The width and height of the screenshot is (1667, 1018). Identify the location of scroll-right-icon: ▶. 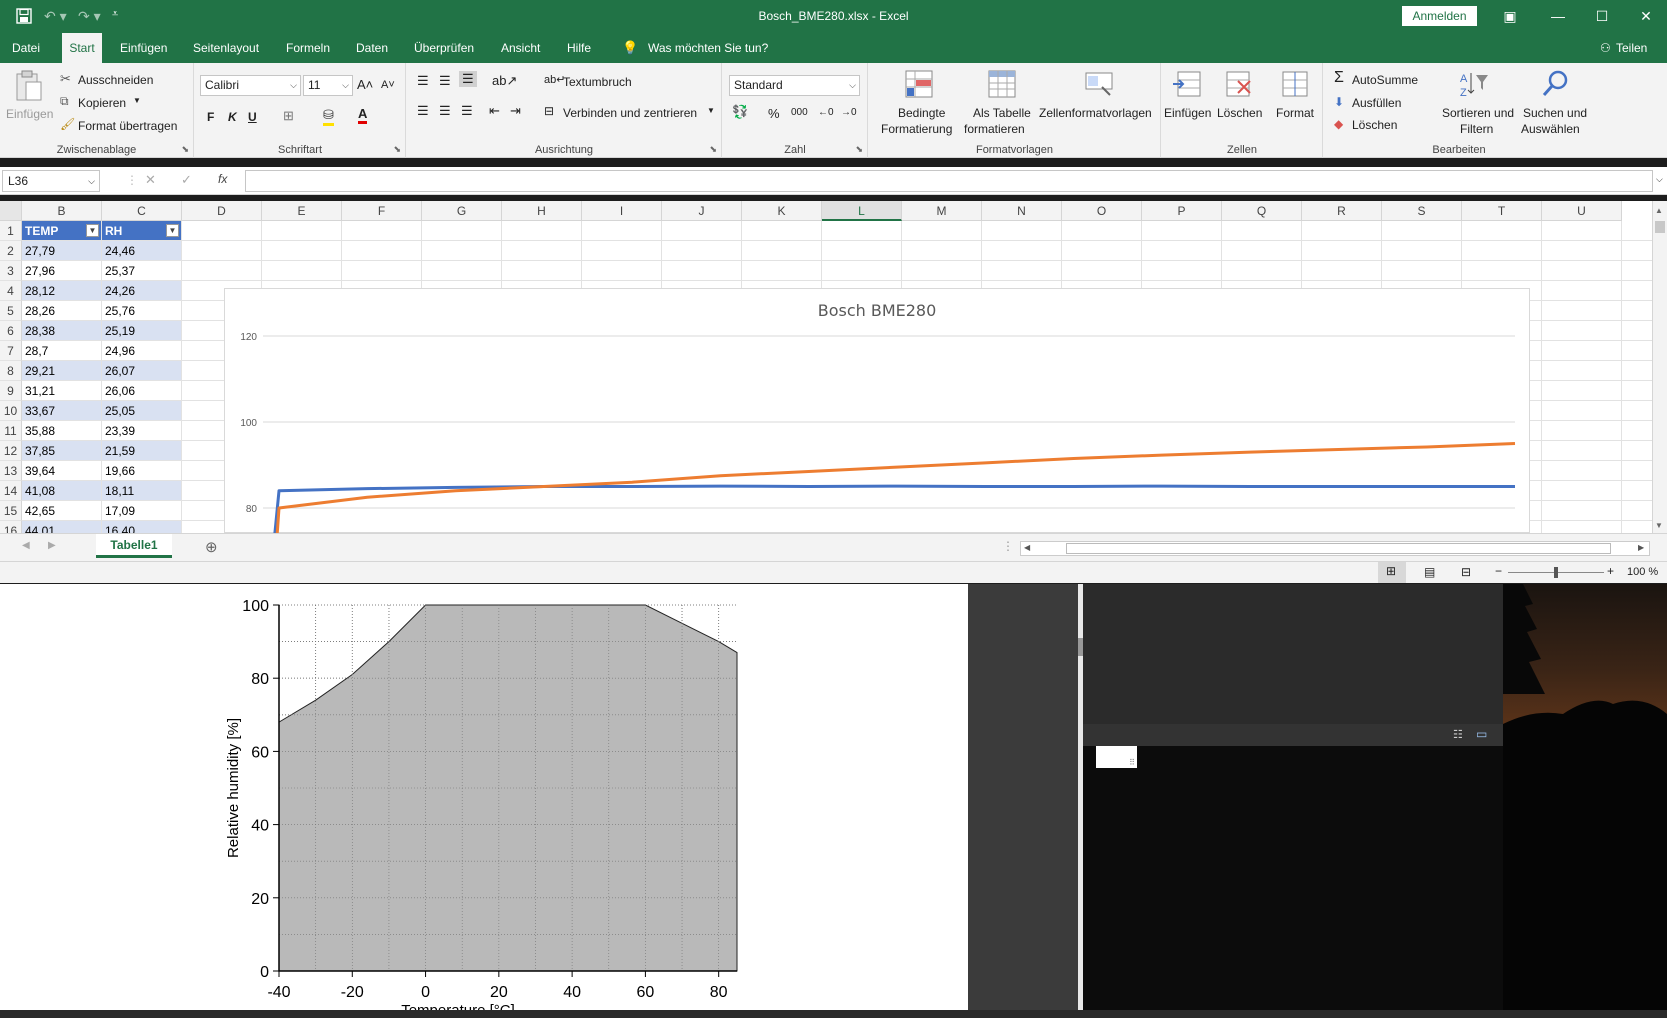
(1641, 547).